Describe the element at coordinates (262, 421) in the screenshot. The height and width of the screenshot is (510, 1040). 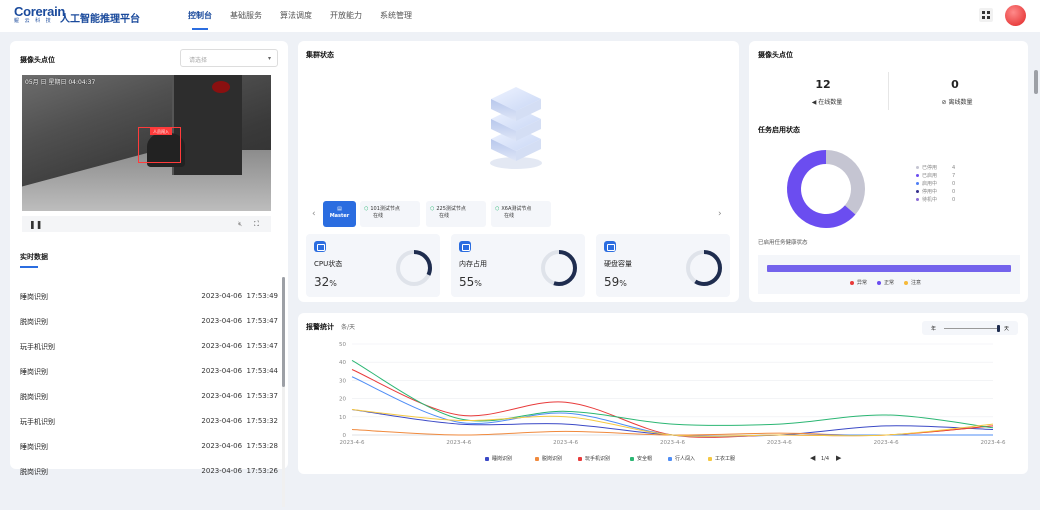
I see `event-time: 17:53:32` at that location.